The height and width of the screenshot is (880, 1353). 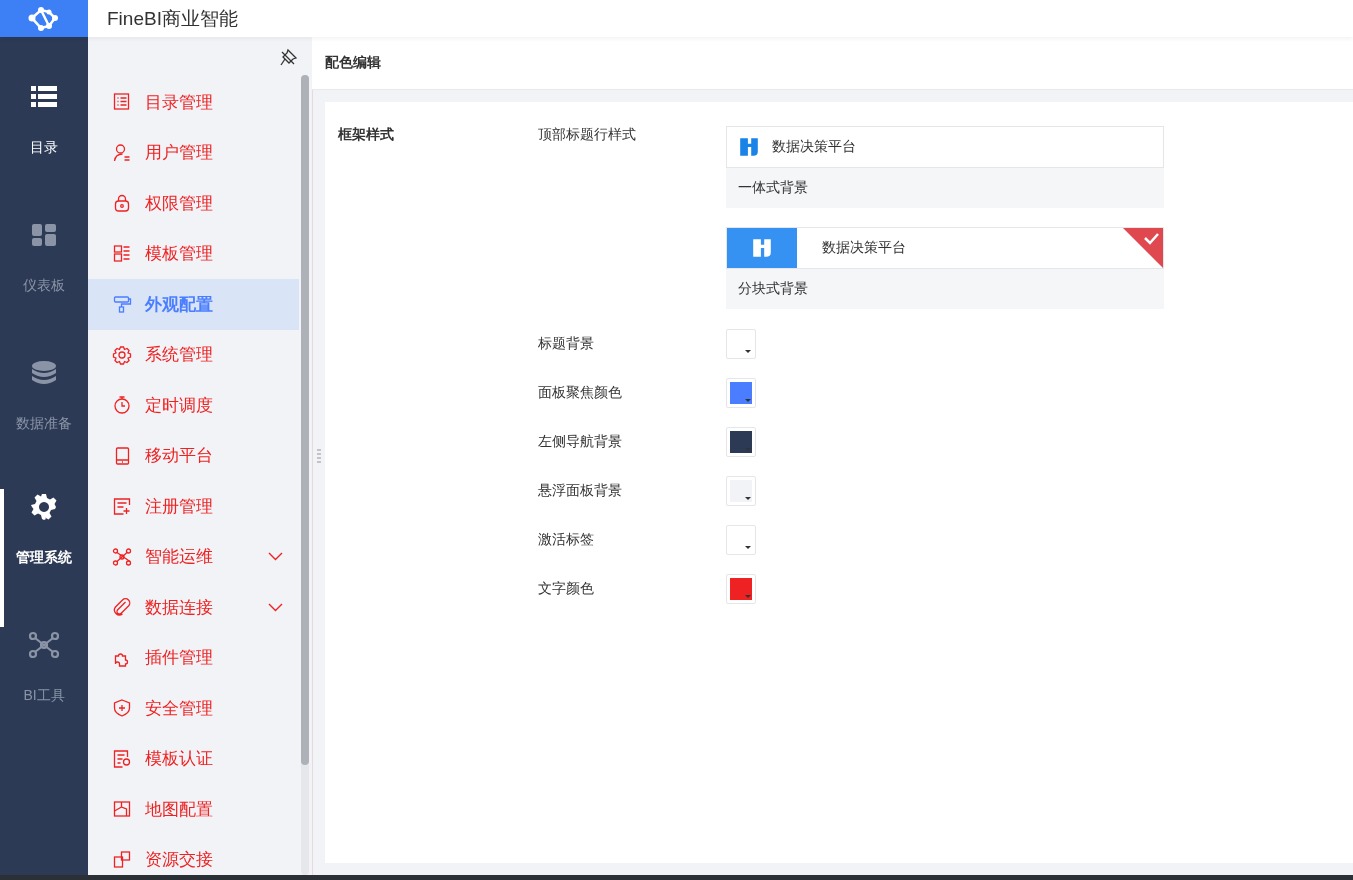 What do you see at coordinates (193, 203) in the screenshot?
I see `menu-item: 权限管理` at bounding box center [193, 203].